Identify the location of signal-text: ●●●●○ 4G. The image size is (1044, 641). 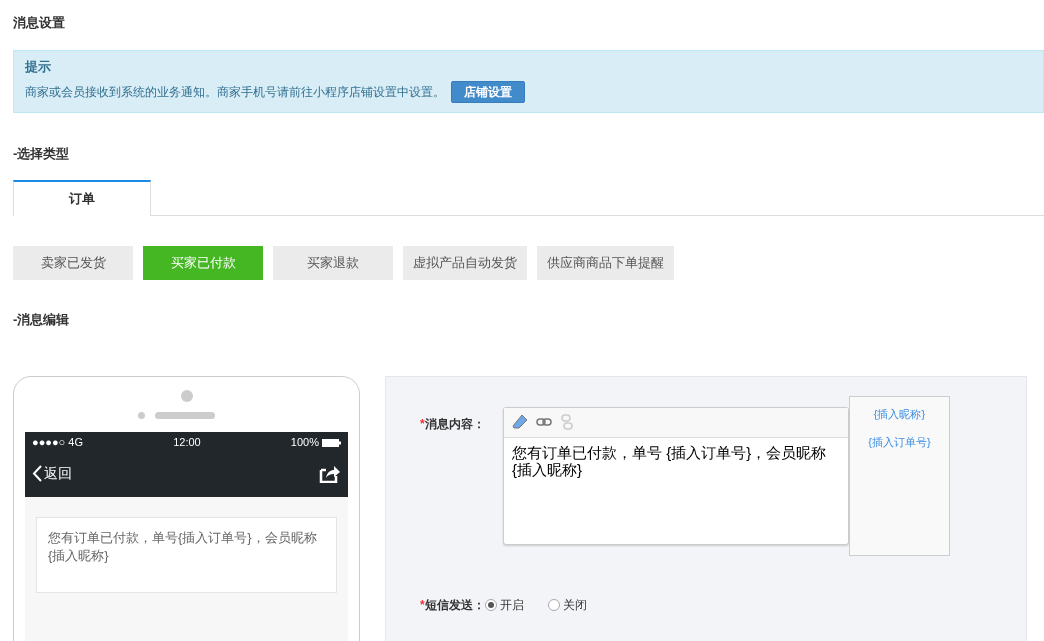
(57, 443).